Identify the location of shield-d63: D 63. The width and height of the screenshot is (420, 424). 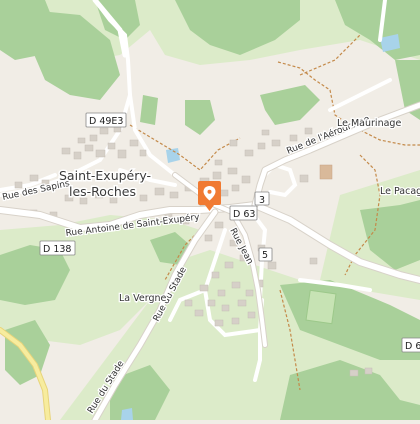
(243, 213).